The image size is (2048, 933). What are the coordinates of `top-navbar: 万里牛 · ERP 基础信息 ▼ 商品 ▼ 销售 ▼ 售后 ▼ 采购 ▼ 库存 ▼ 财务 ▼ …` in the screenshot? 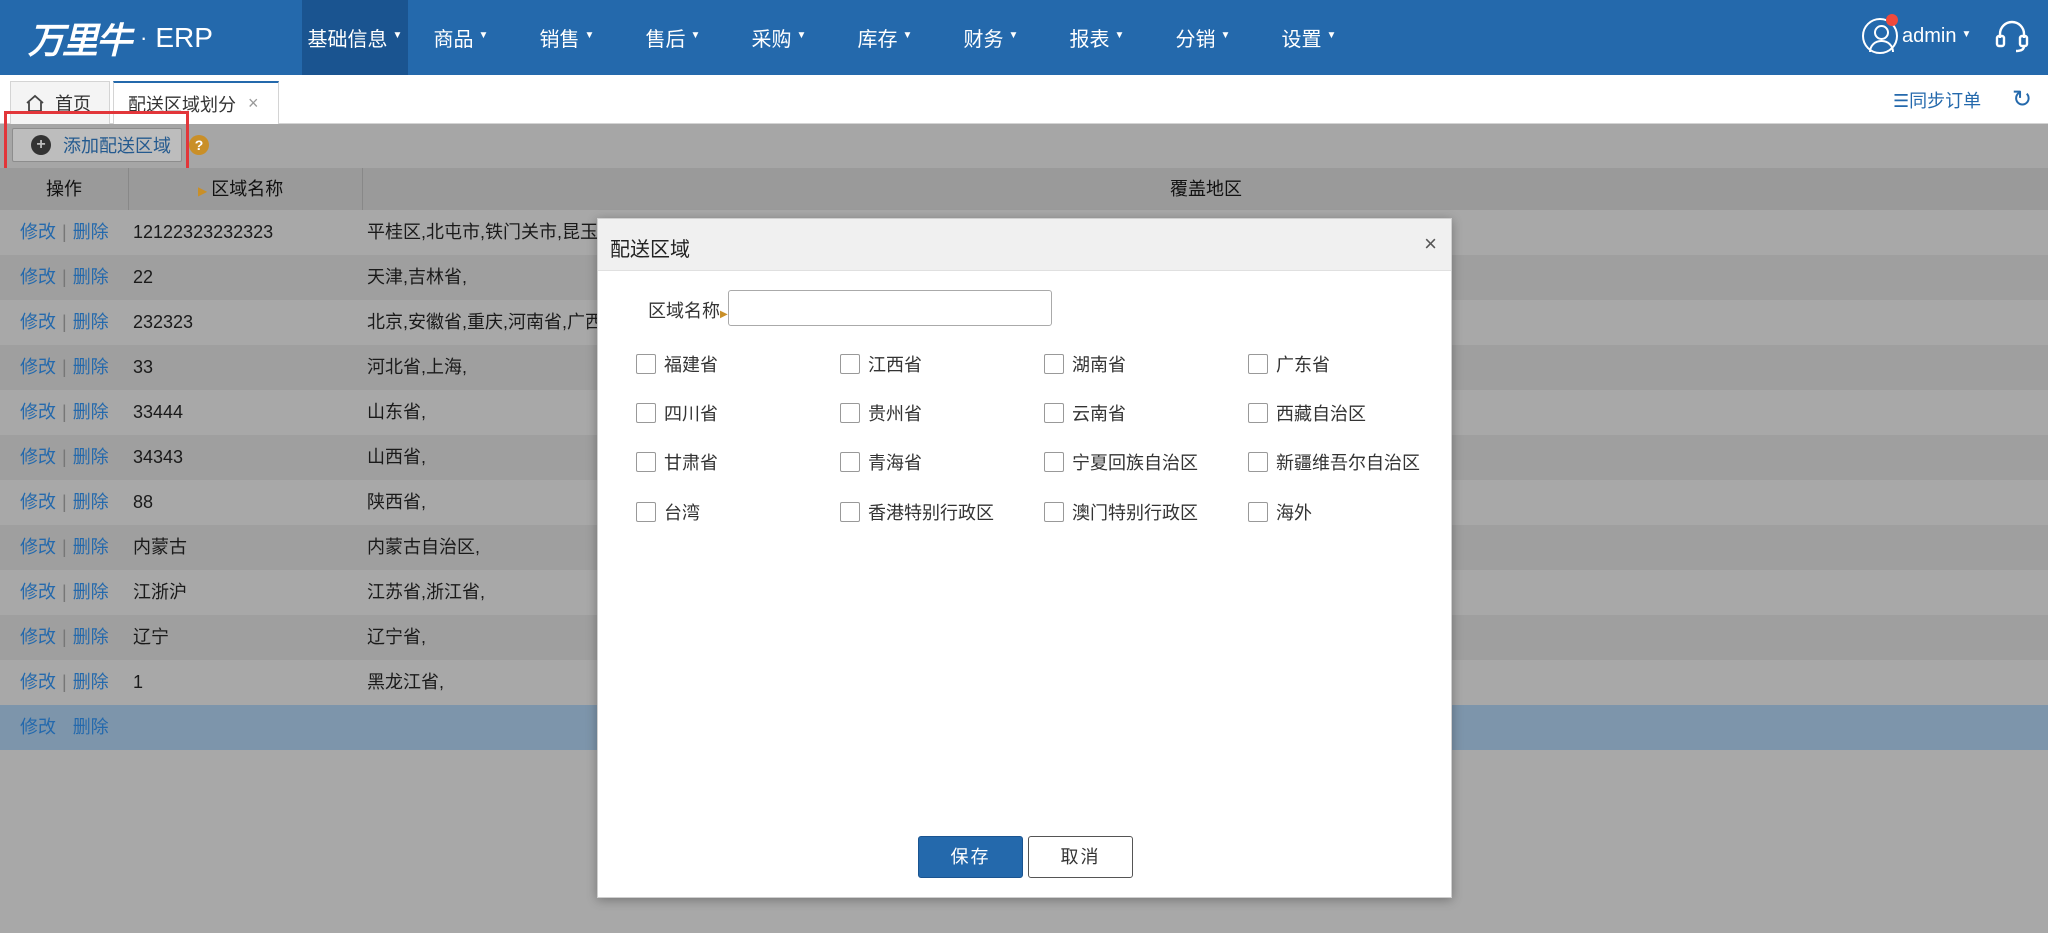 It's located at (1024, 37).